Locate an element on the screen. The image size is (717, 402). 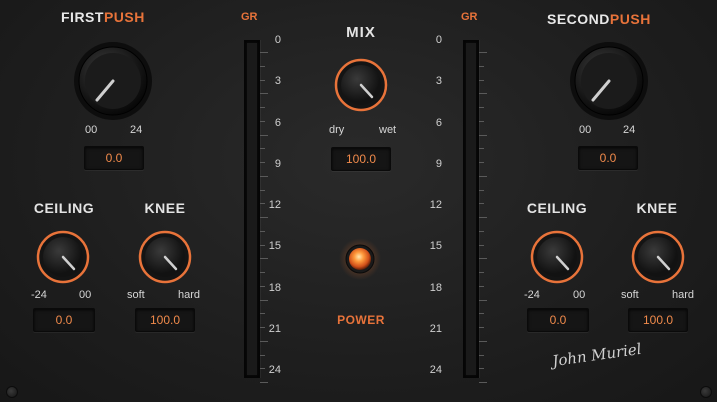
first-push-knob is located at coordinates (113, 81).